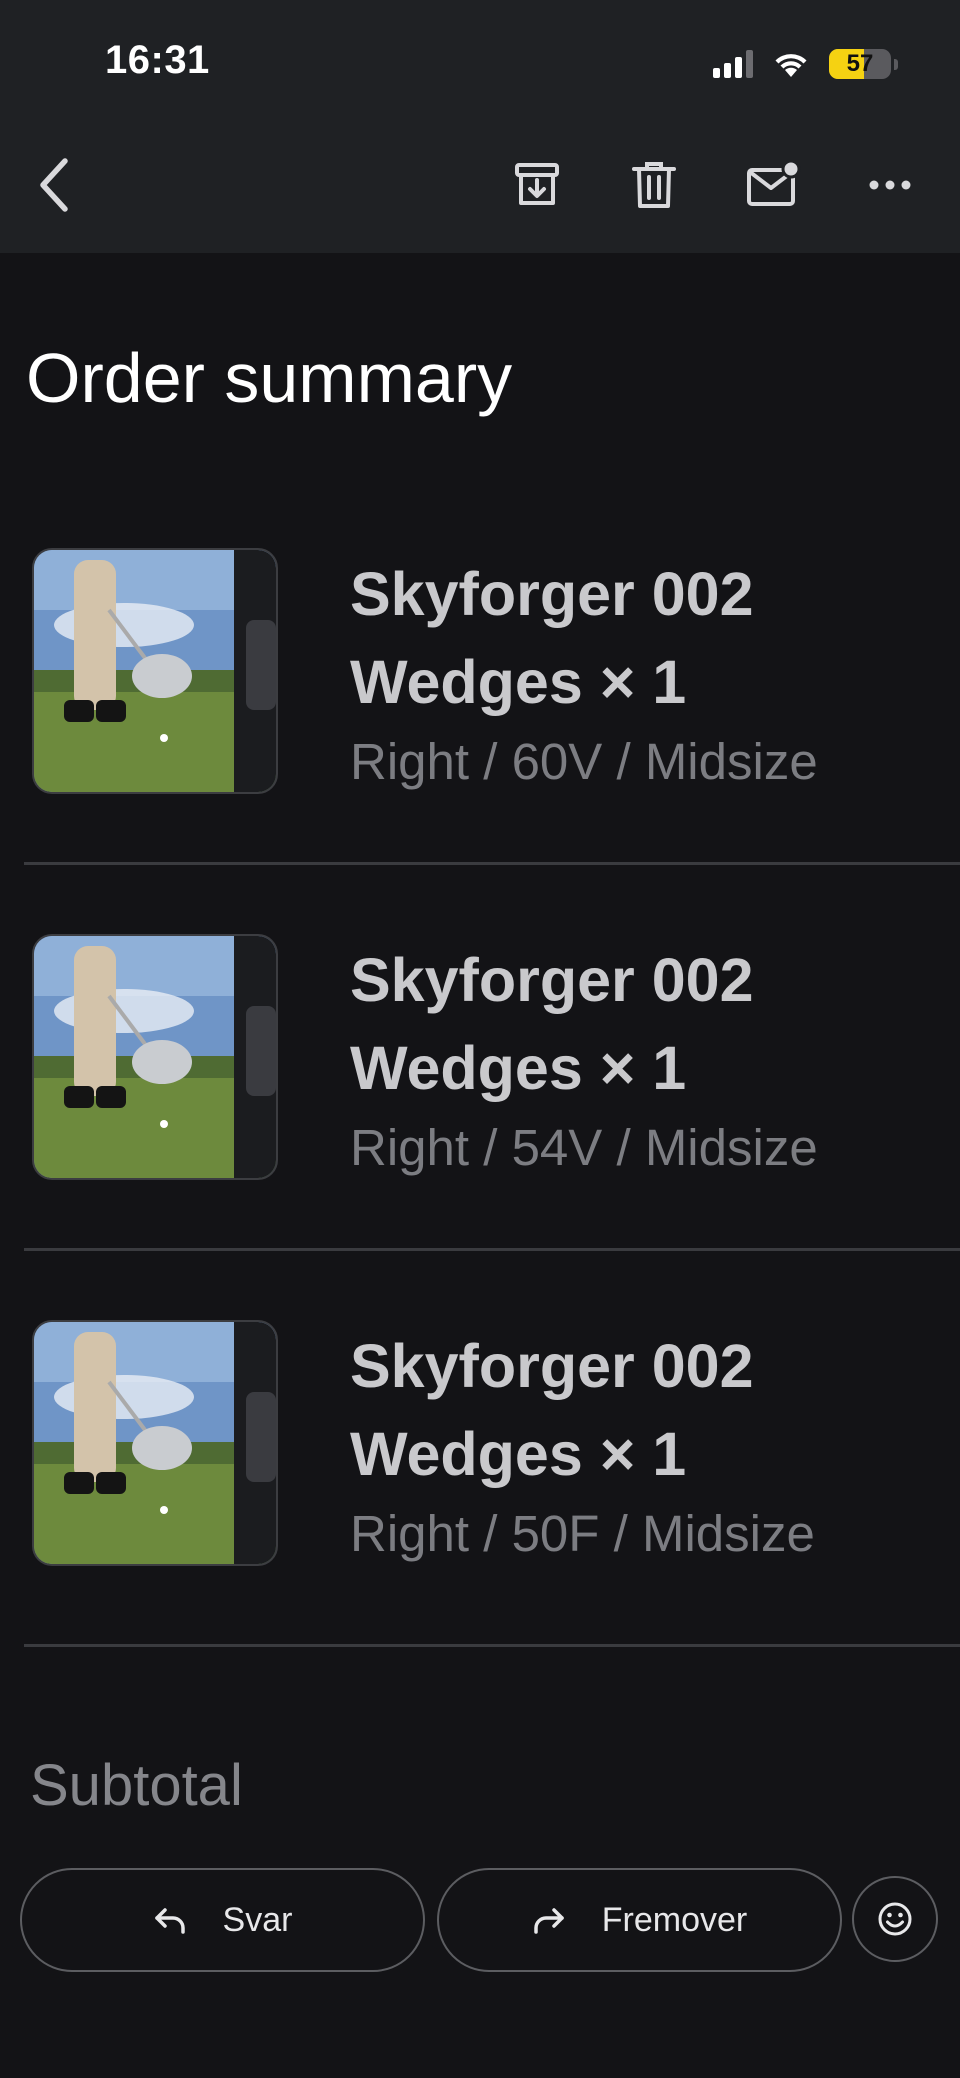  I want to click on forward-button: Fremover, so click(639, 1920).